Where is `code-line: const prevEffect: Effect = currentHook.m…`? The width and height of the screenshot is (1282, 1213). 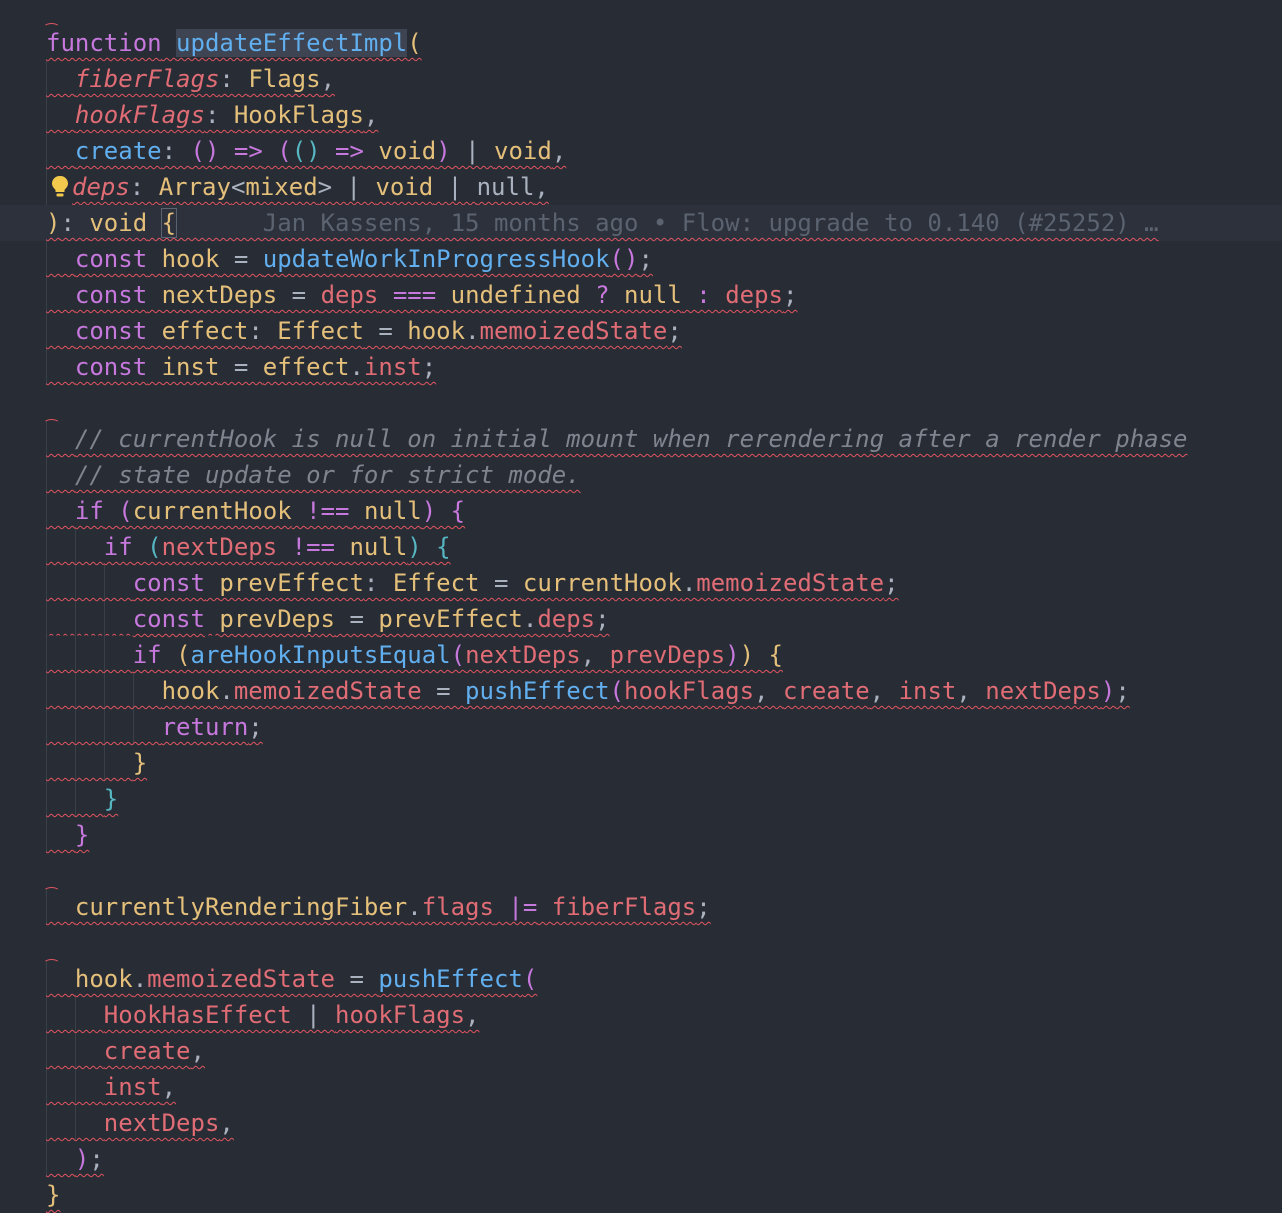
code-line: const prevEffect: Effect = currentHook.m… is located at coordinates (641, 583).